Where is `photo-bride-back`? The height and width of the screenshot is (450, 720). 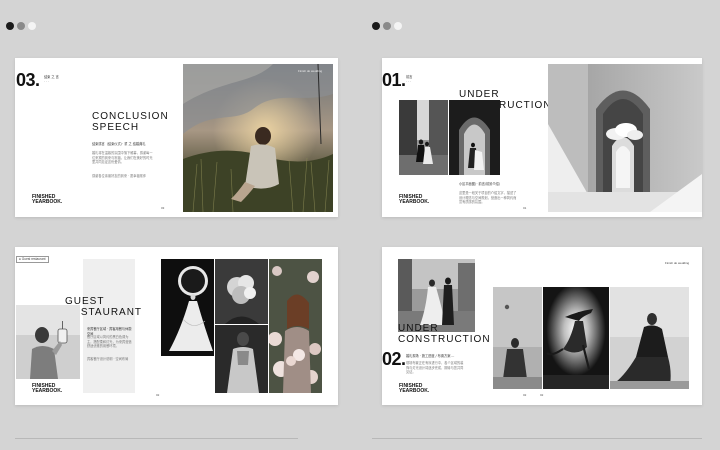
photo-bride-back is located at coordinates (241, 359).